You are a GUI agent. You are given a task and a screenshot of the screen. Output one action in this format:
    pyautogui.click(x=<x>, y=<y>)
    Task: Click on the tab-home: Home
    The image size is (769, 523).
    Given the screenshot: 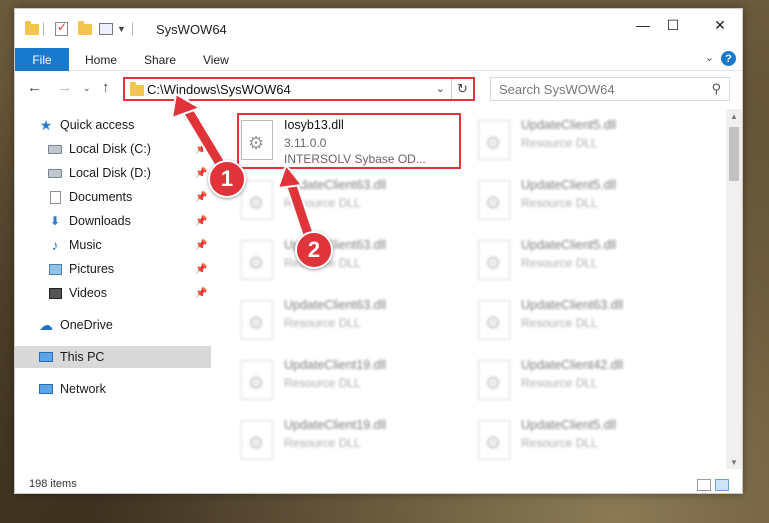 What is the action you would take?
    pyautogui.click(x=101, y=60)
    